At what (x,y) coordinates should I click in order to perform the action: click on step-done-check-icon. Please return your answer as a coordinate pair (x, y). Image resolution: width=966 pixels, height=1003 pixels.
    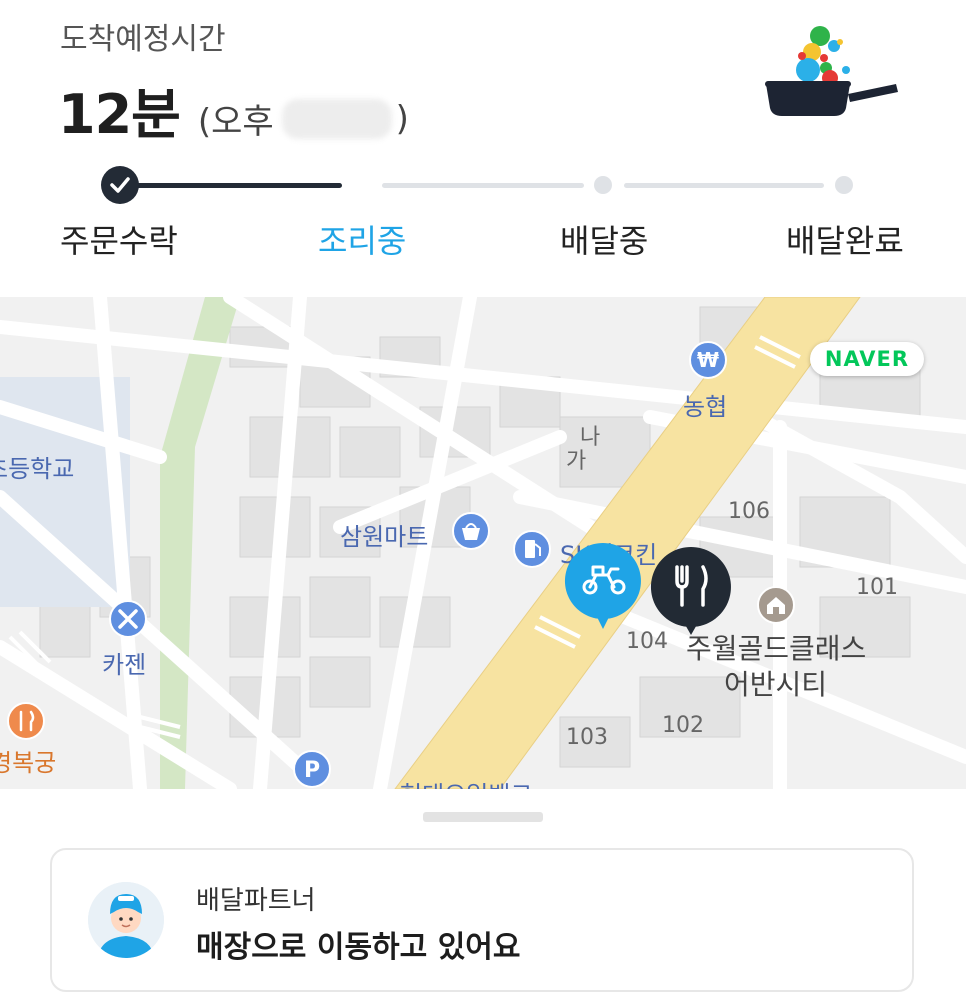
    Looking at the image, I should click on (120, 185).